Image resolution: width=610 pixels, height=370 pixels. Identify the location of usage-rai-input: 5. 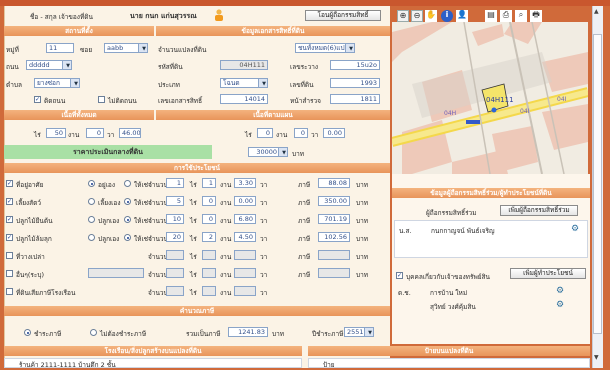
(175, 201).